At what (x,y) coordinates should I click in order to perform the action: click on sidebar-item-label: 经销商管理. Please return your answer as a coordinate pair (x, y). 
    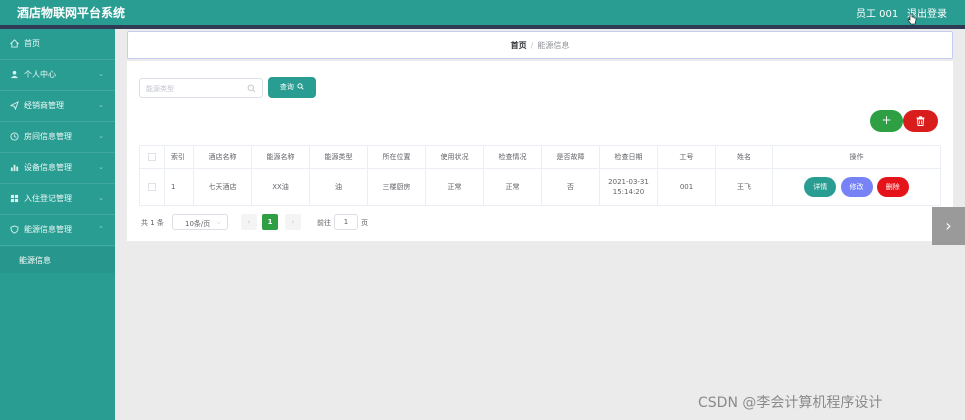
    Looking at the image, I should click on (44, 105).